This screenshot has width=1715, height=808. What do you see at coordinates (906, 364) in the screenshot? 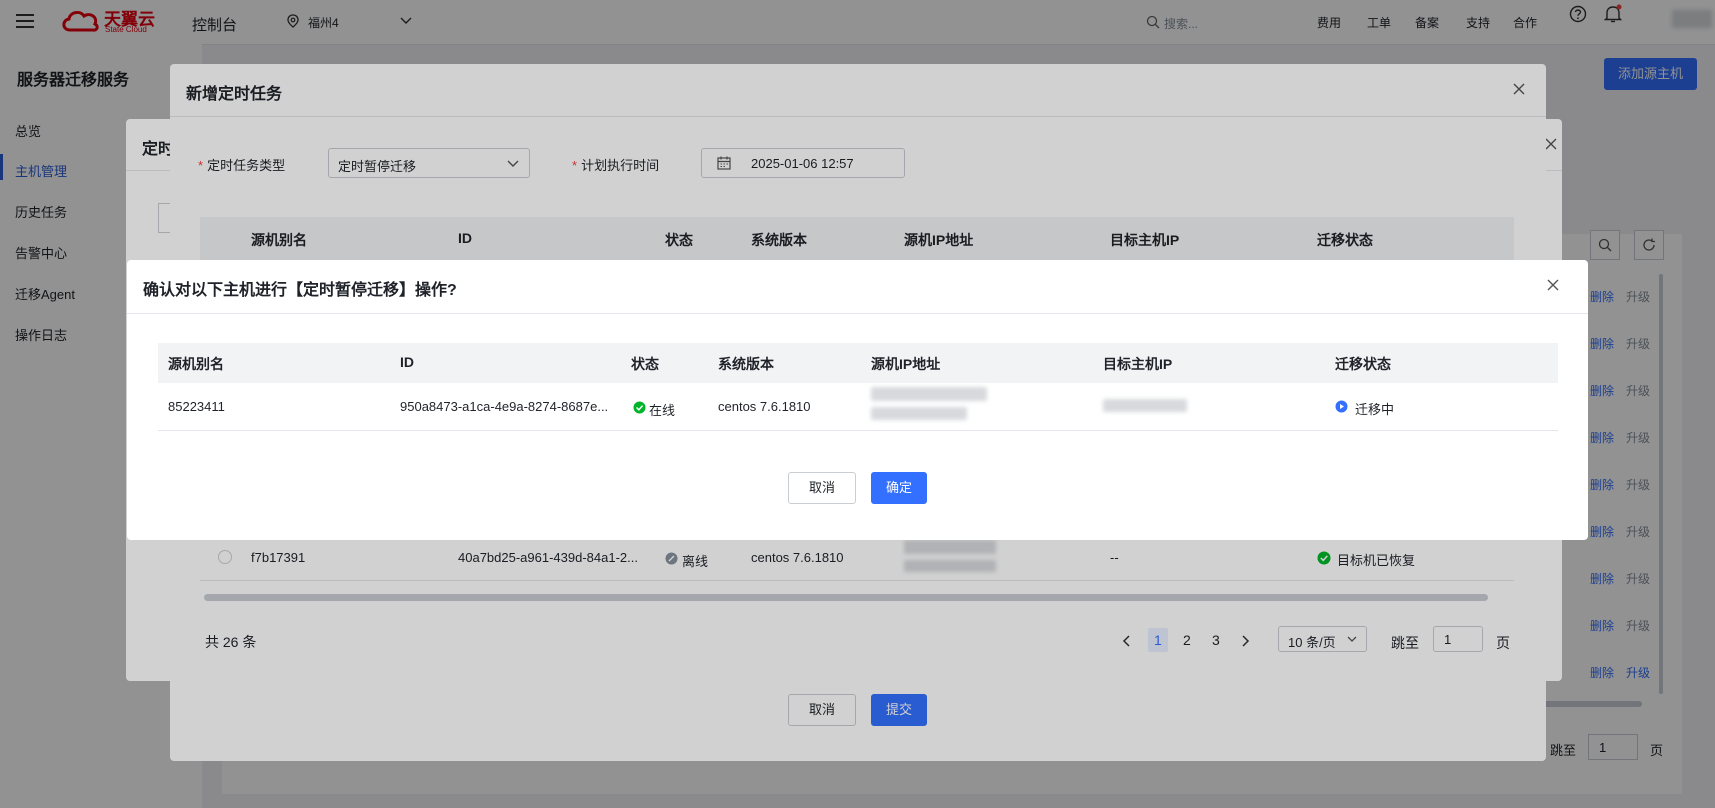
I see `col-source-ip: 源机IP地址` at bounding box center [906, 364].